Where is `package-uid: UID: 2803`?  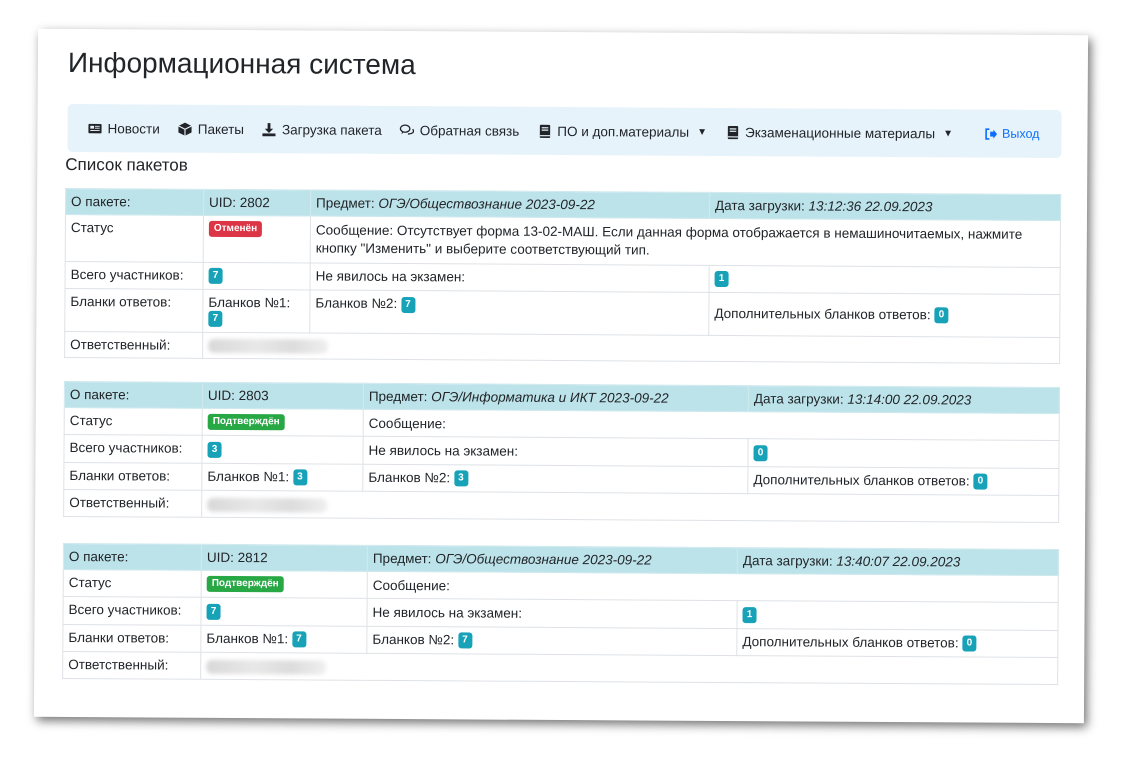 package-uid: UID: 2803 is located at coordinates (283, 396).